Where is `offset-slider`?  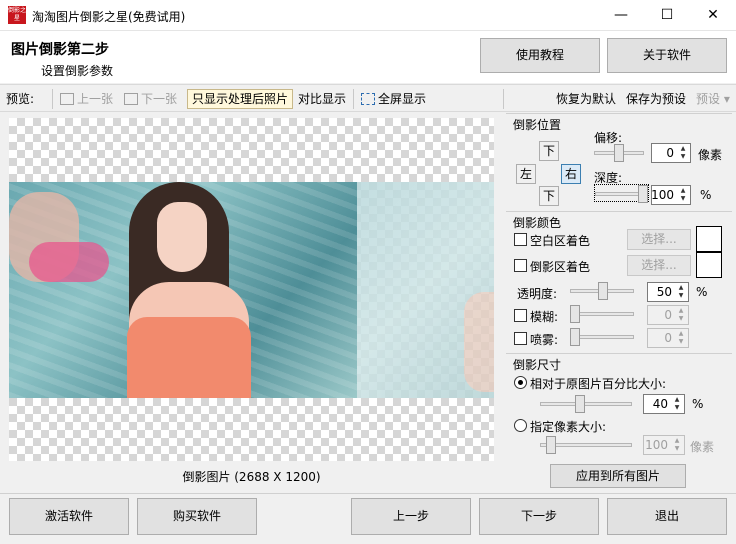
offset-slider is located at coordinates (619, 153).